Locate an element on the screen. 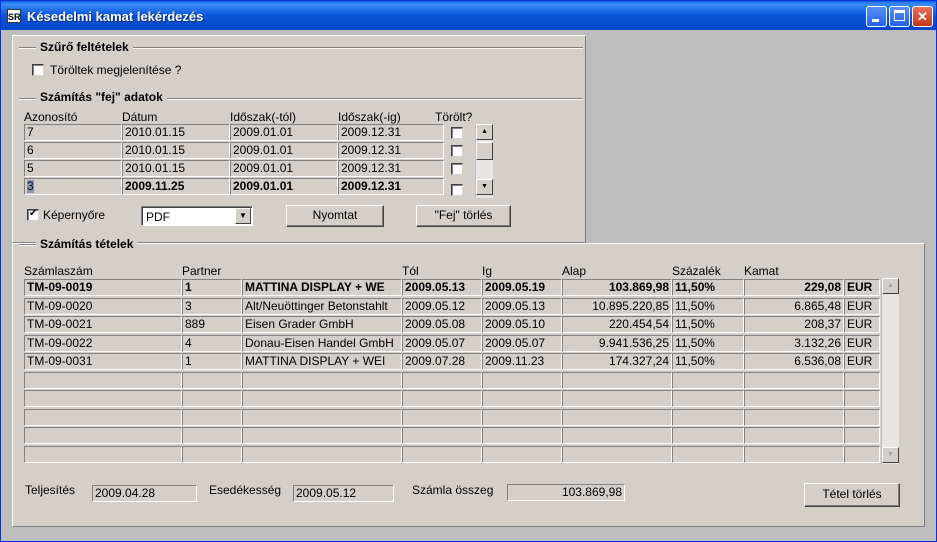  item-row-interest-cell: 6.865,48 is located at coordinates (794, 306).